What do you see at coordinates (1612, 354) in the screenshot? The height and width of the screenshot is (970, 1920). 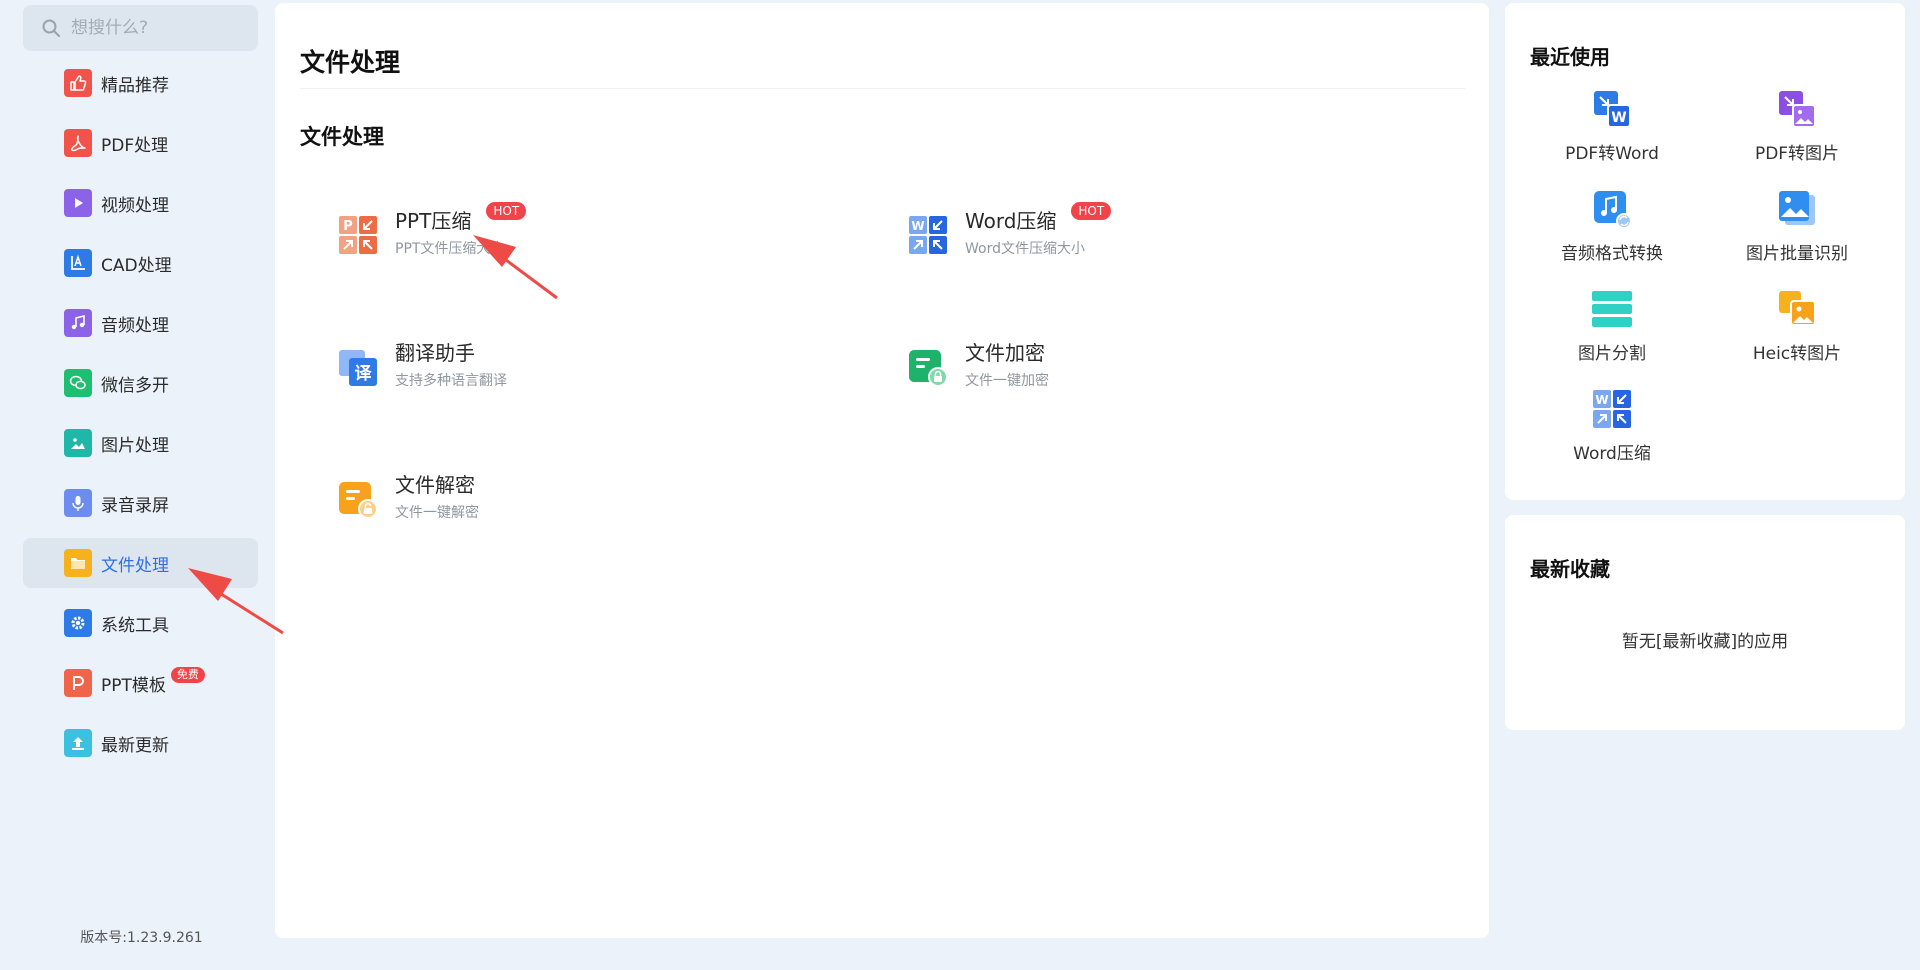 I see `recent-item-label: 图片分割` at bounding box center [1612, 354].